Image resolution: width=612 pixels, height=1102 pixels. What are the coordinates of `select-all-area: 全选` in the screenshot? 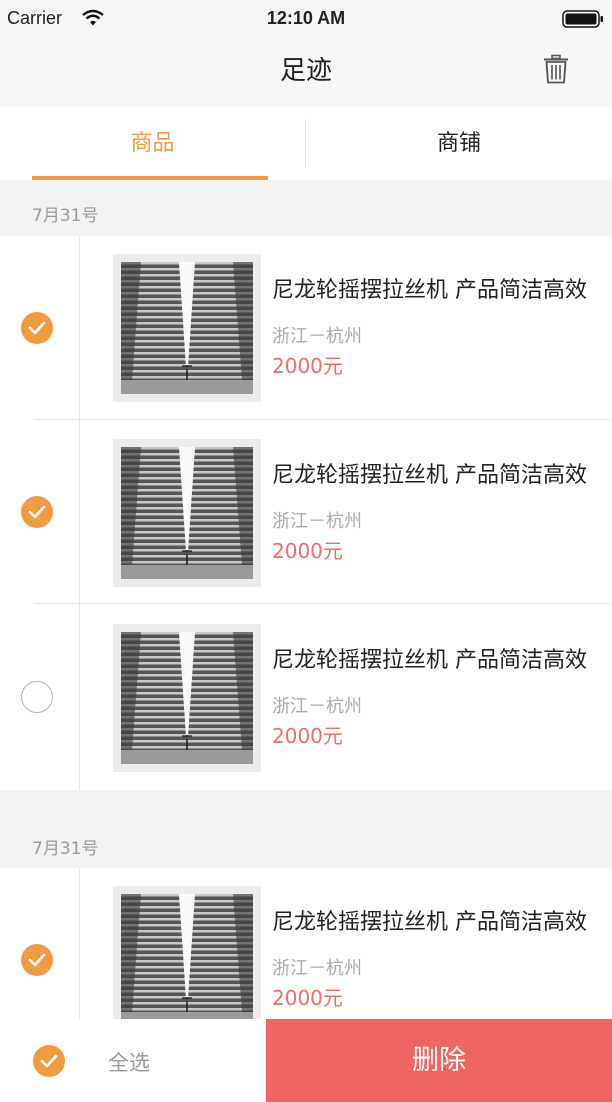 It's located at (133, 1060).